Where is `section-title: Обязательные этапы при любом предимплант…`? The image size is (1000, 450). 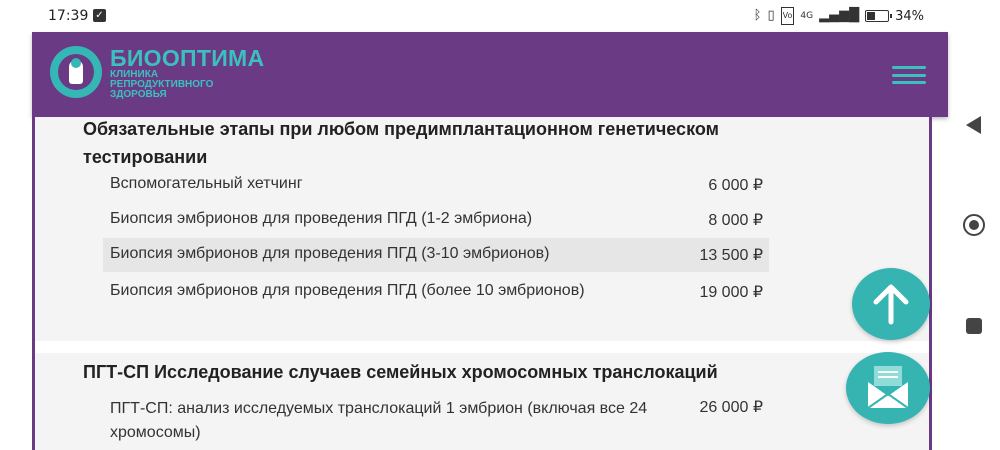
section-title: Обязательные этапы при любом предимплант… is located at coordinates (401, 143).